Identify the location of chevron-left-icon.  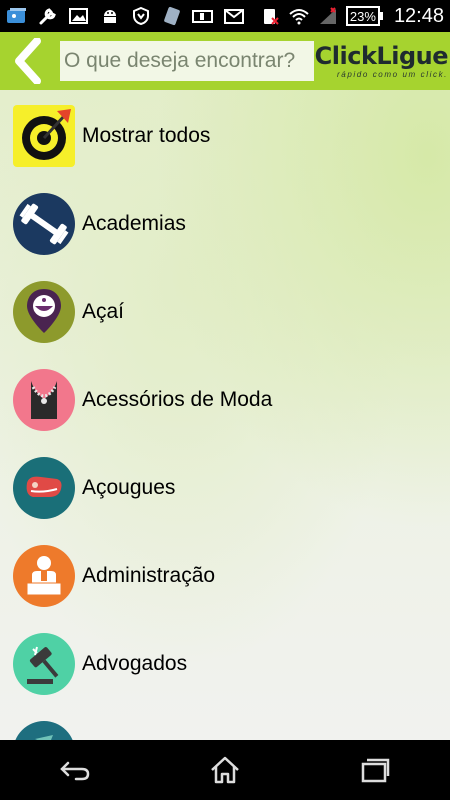
(28, 61).